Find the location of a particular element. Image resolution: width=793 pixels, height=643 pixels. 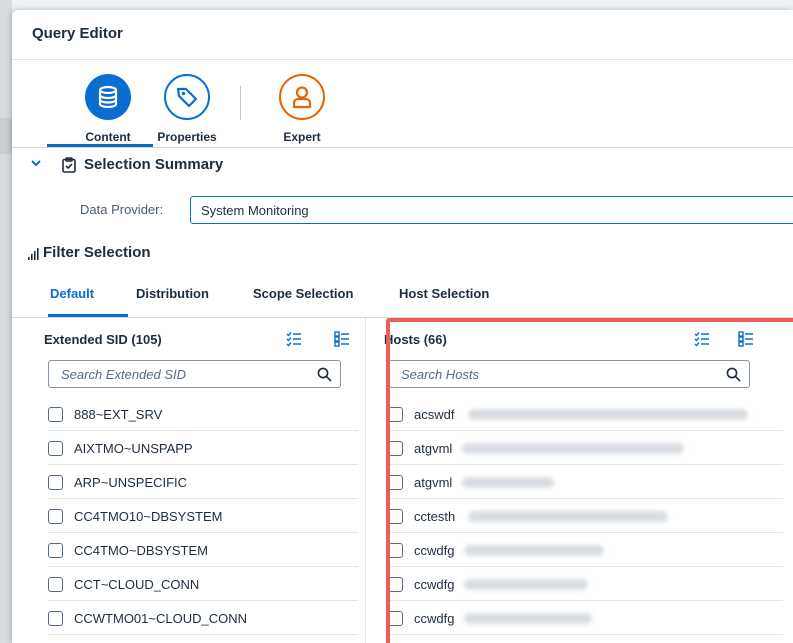

list-item-label: AIXTMO~UNSPAPP is located at coordinates (133, 448).